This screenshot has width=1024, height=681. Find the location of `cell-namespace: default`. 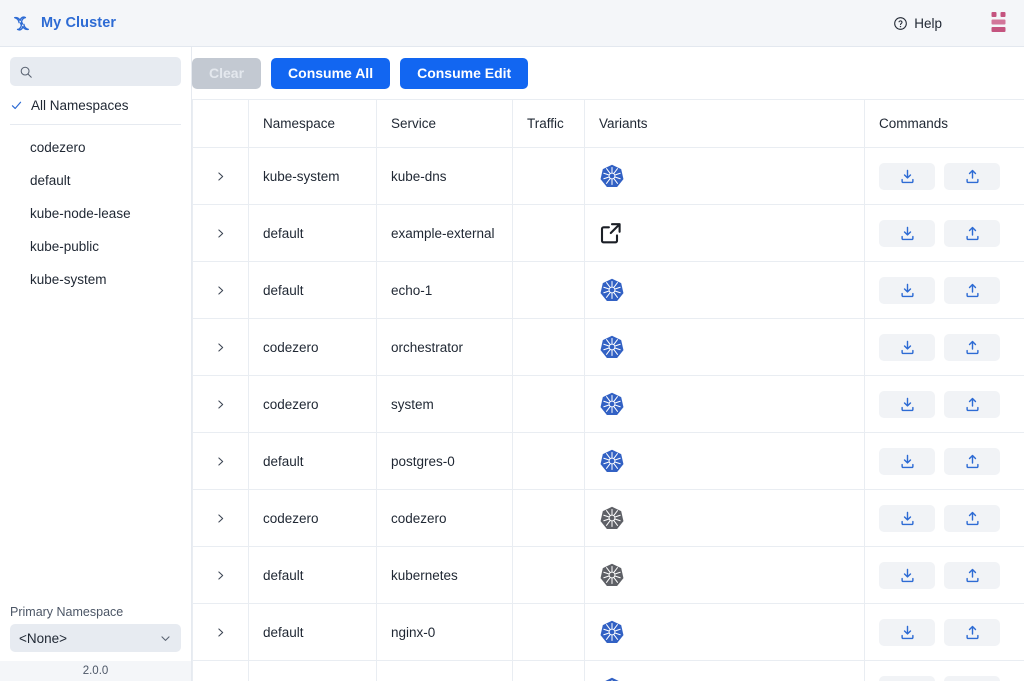

cell-namespace: default is located at coordinates (312, 290).